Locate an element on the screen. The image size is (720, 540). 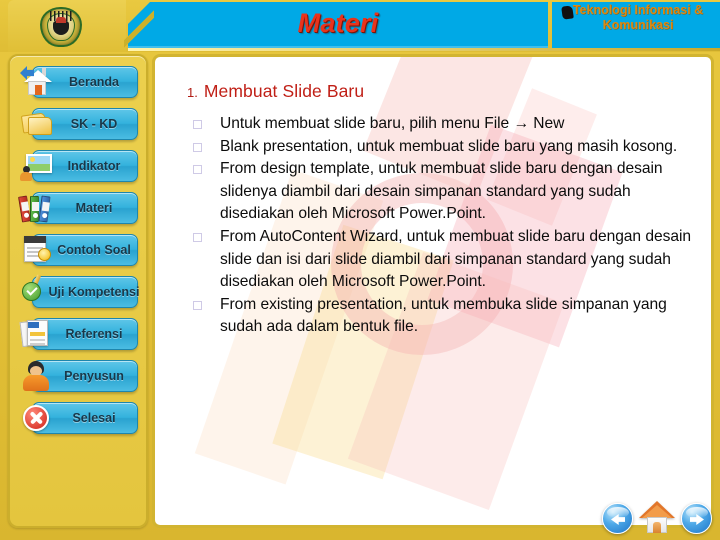
person-icon is located at coordinates (37, 375).